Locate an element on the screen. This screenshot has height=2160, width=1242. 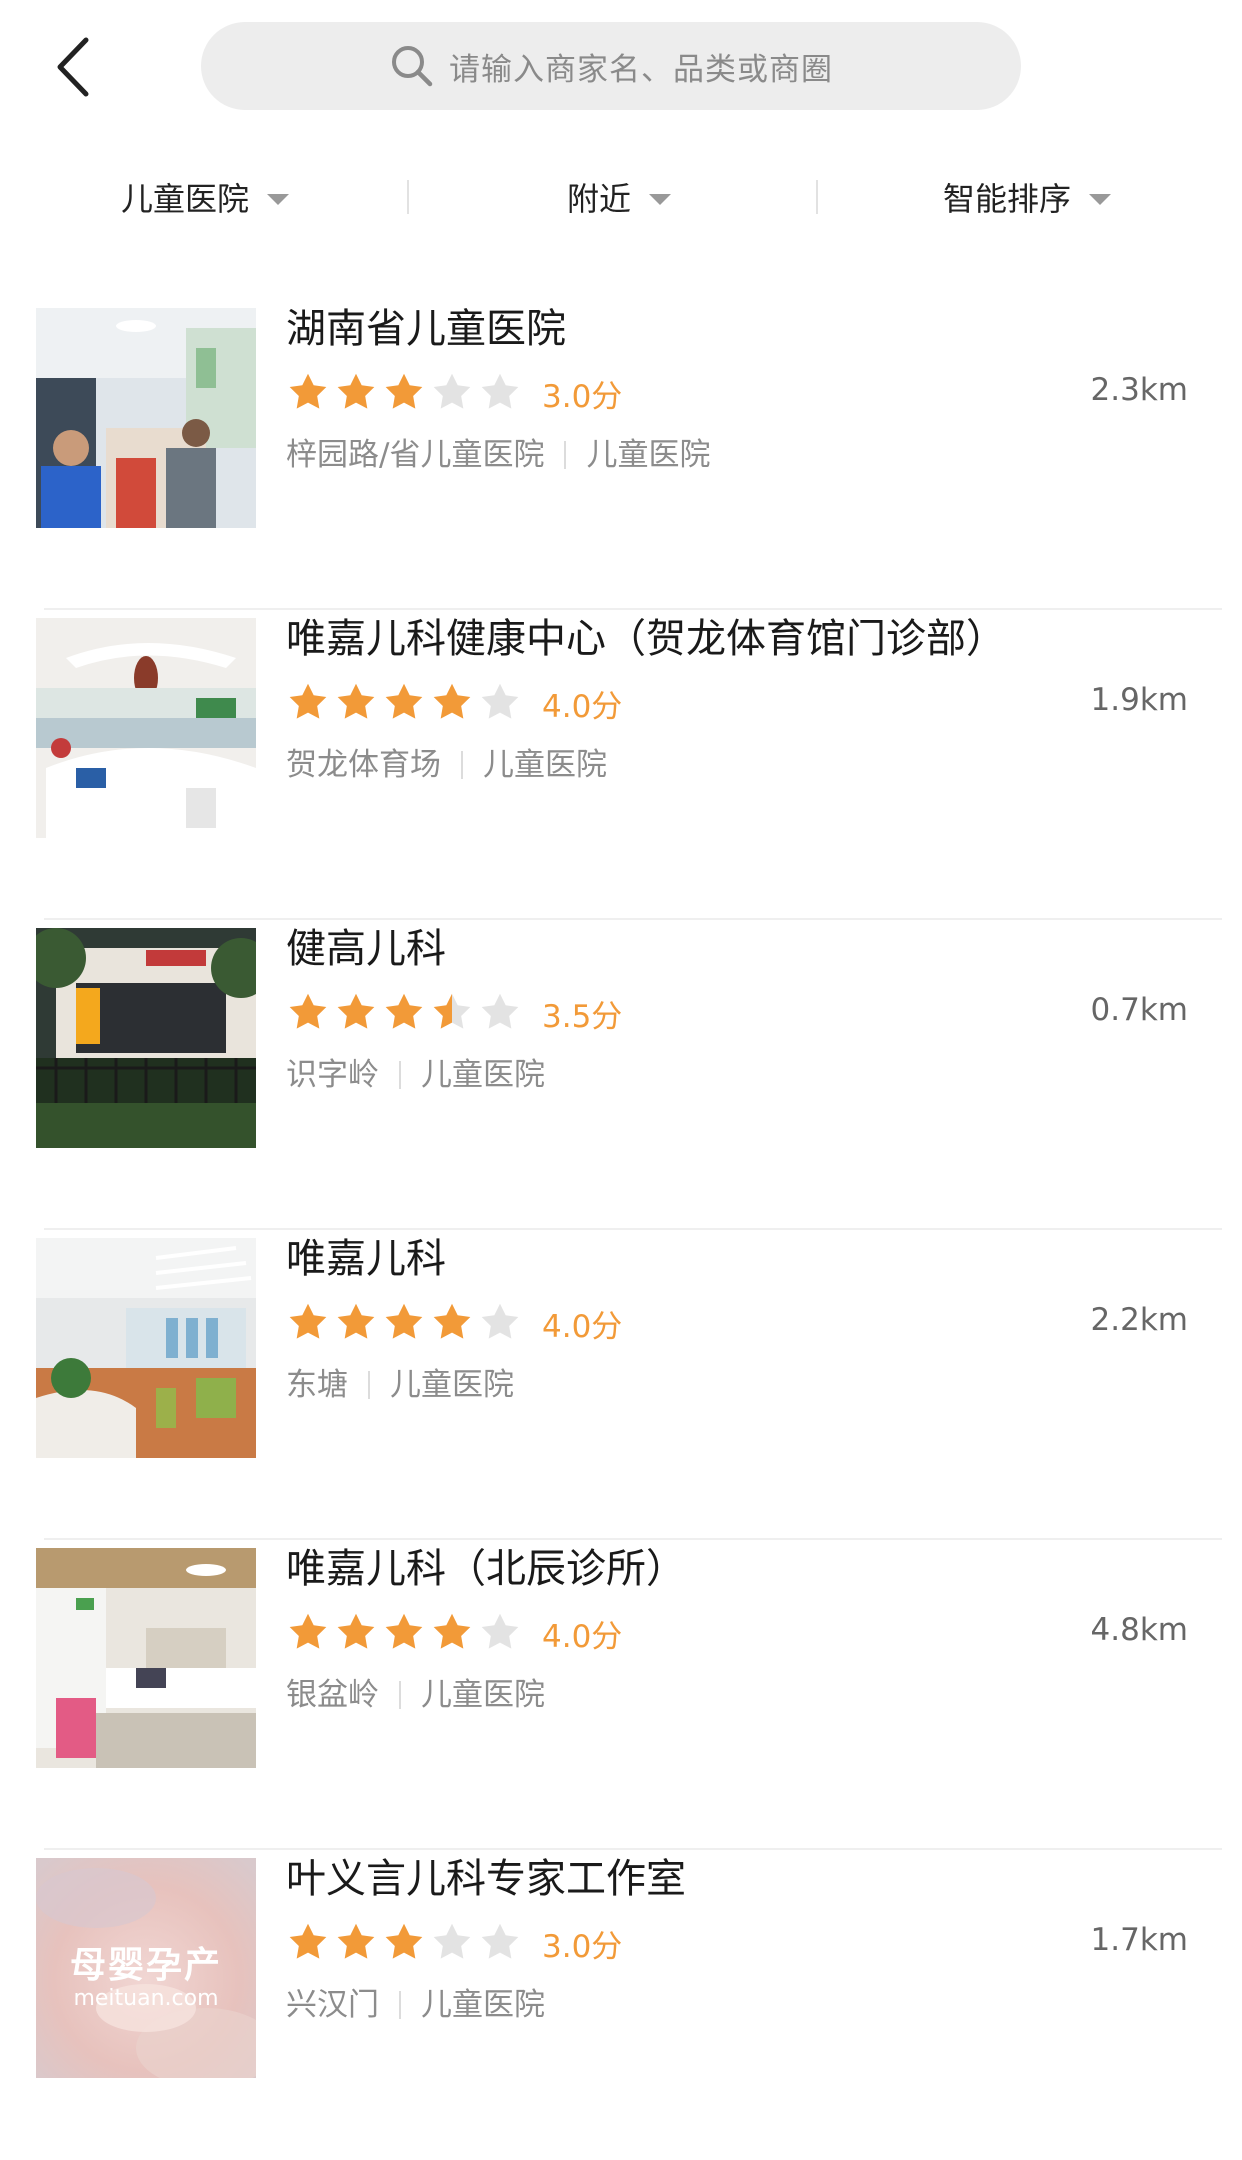
distance: 2.3km is located at coordinates (1139, 390).